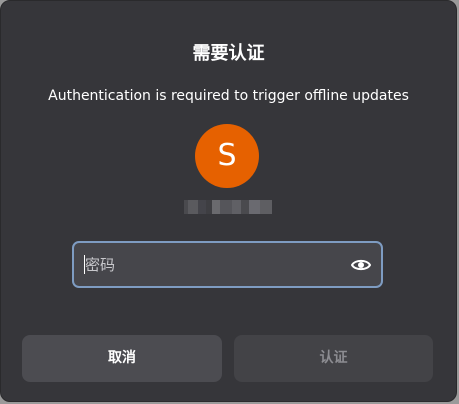  I want to click on authenticate-button: 认证, so click(333, 358).